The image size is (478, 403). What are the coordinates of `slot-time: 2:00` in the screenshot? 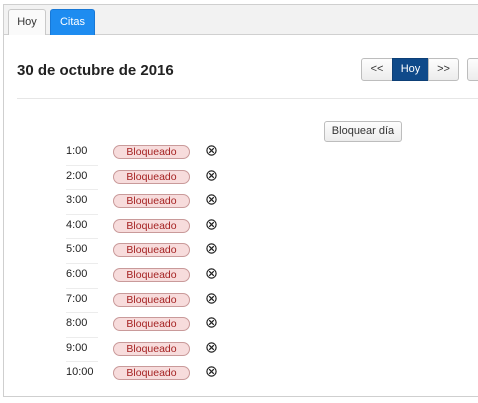 It's located at (77, 175).